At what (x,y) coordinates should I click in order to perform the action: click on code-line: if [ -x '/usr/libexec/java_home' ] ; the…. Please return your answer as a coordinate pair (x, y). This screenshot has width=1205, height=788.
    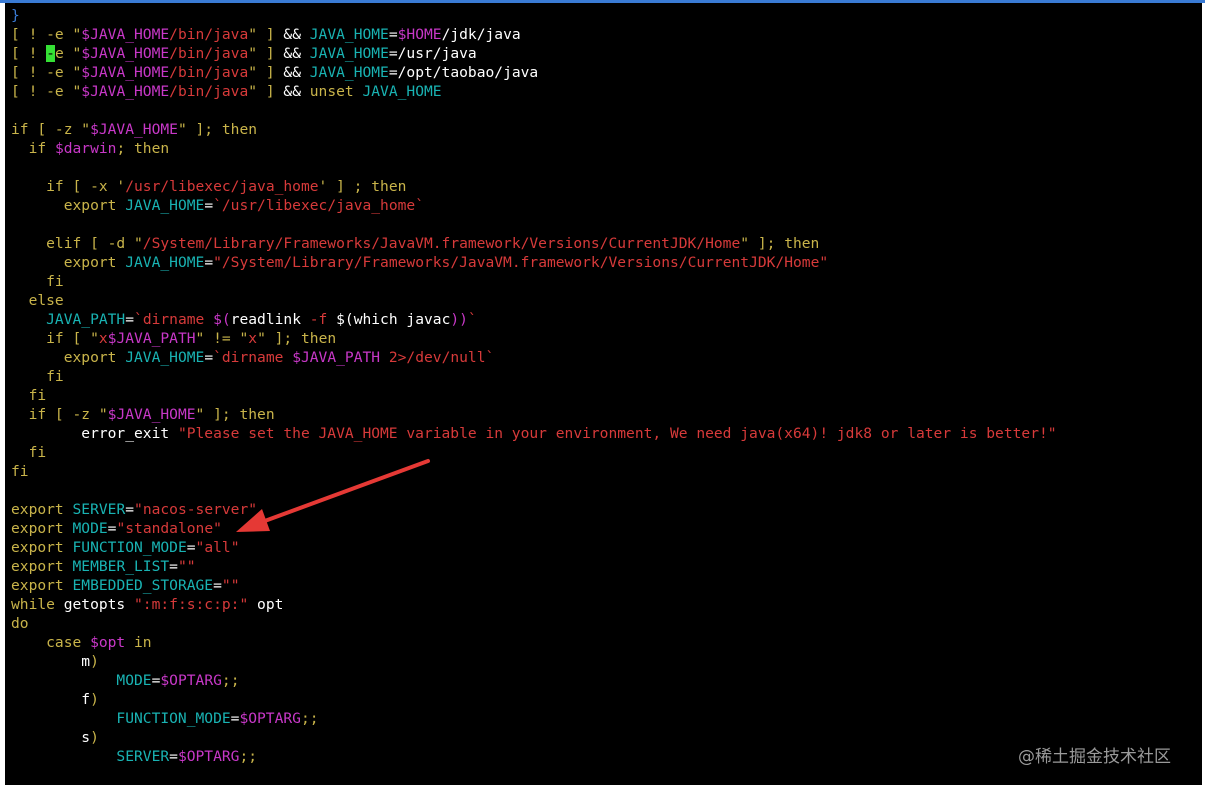
    Looking at the image, I should click on (534, 186).